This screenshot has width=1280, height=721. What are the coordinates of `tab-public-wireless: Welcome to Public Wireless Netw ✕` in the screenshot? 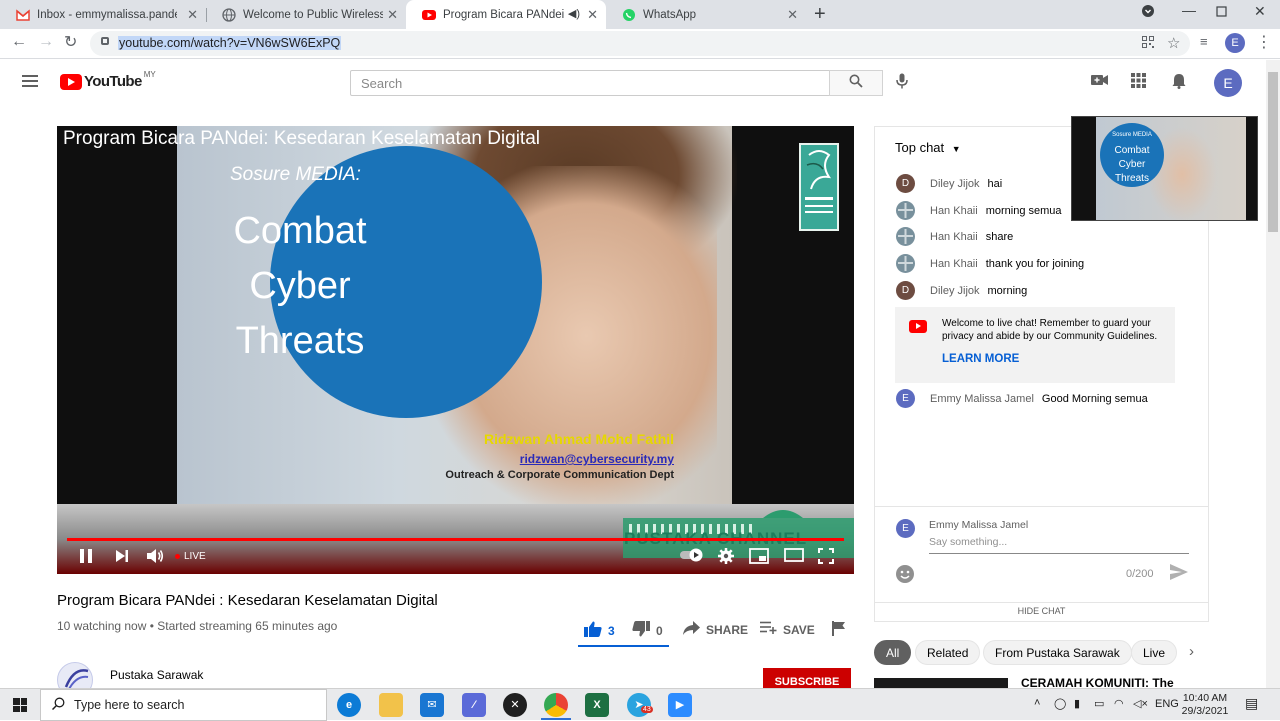 It's located at (306, 14).